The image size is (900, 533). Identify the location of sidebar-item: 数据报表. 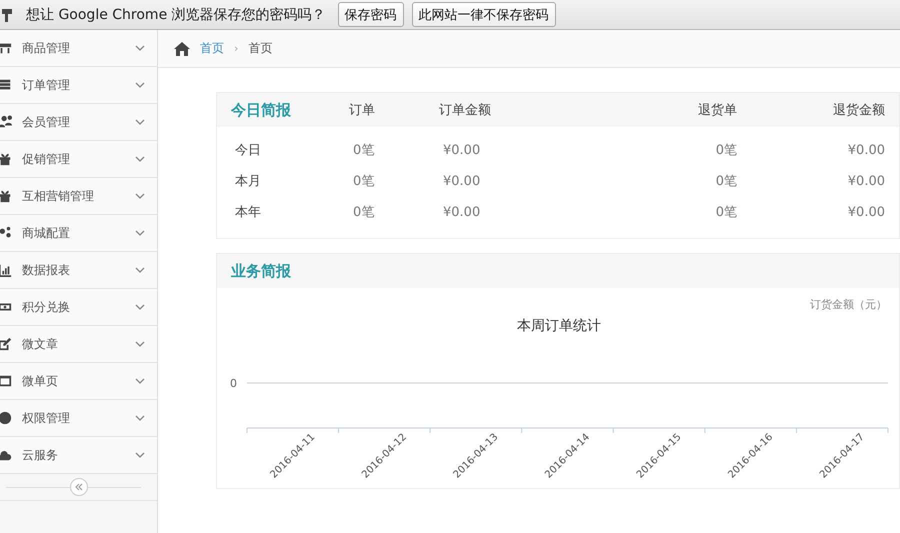
(78, 270).